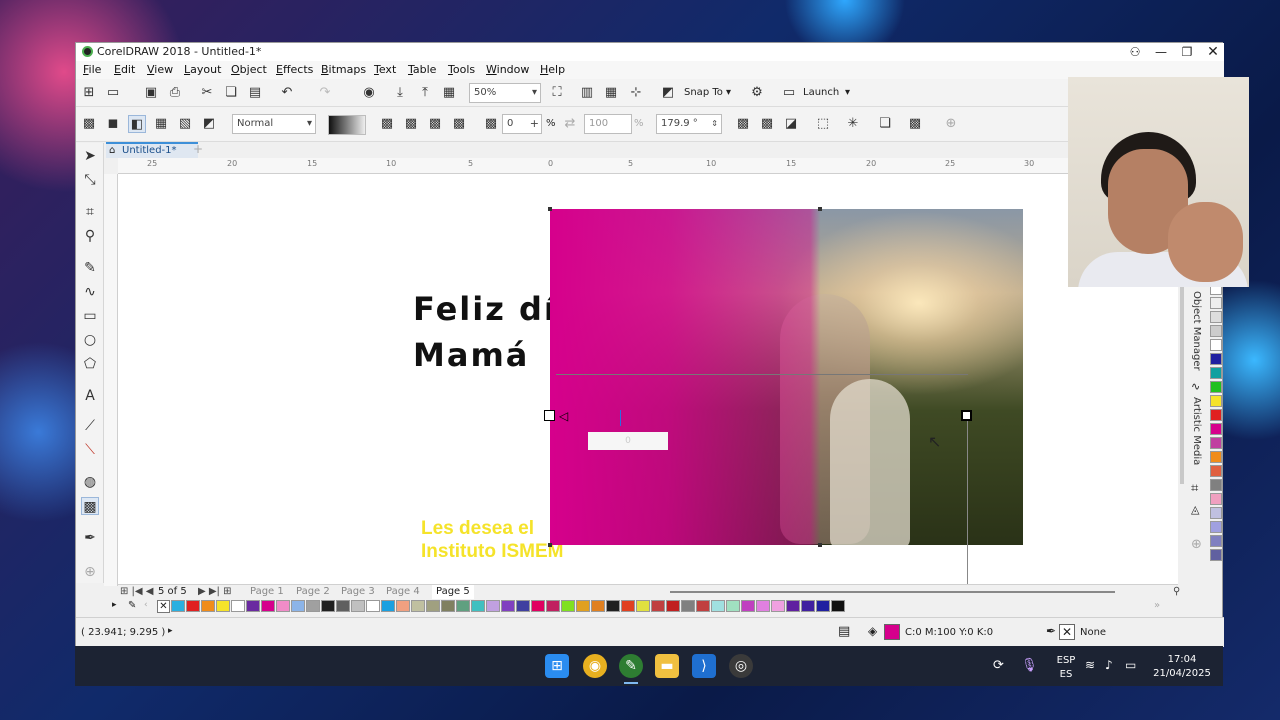 The width and height of the screenshot is (1280, 720). What do you see at coordinates (821, 92) in the screenshot?
I see `launch-dropdown: Launch` at bounding box center [821, 92].